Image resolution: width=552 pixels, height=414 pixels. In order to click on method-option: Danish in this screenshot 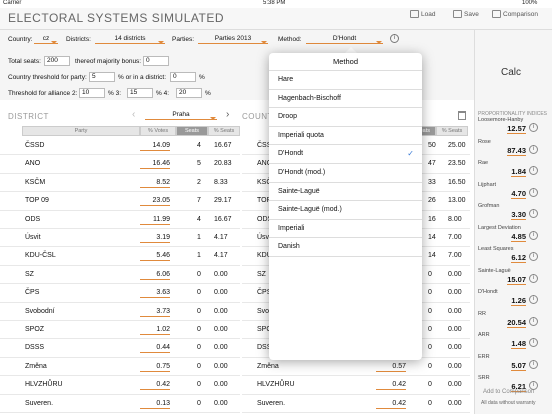, I will do `click(345, 246)`.